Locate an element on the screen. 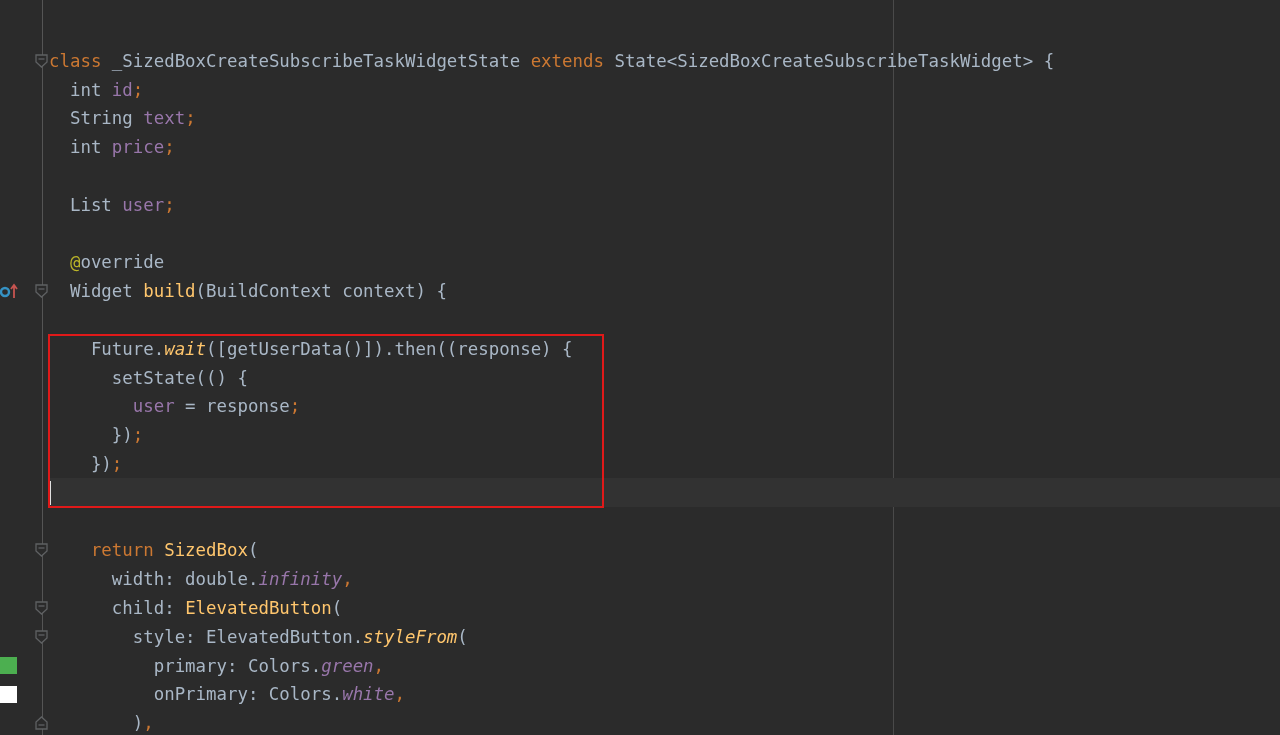  code-line: style: ElevatedButton.styleFrom( is located at coordinates (299, 636).